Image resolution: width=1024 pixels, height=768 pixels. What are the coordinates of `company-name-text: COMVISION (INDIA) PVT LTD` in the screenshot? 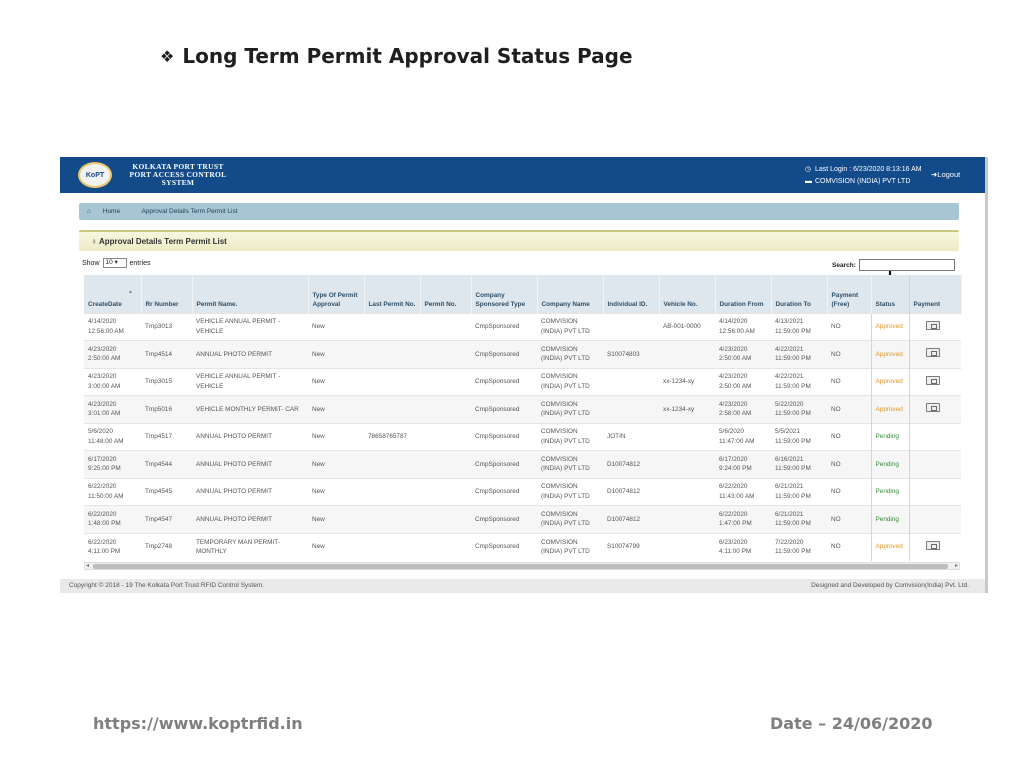 It's located at (862, 181).